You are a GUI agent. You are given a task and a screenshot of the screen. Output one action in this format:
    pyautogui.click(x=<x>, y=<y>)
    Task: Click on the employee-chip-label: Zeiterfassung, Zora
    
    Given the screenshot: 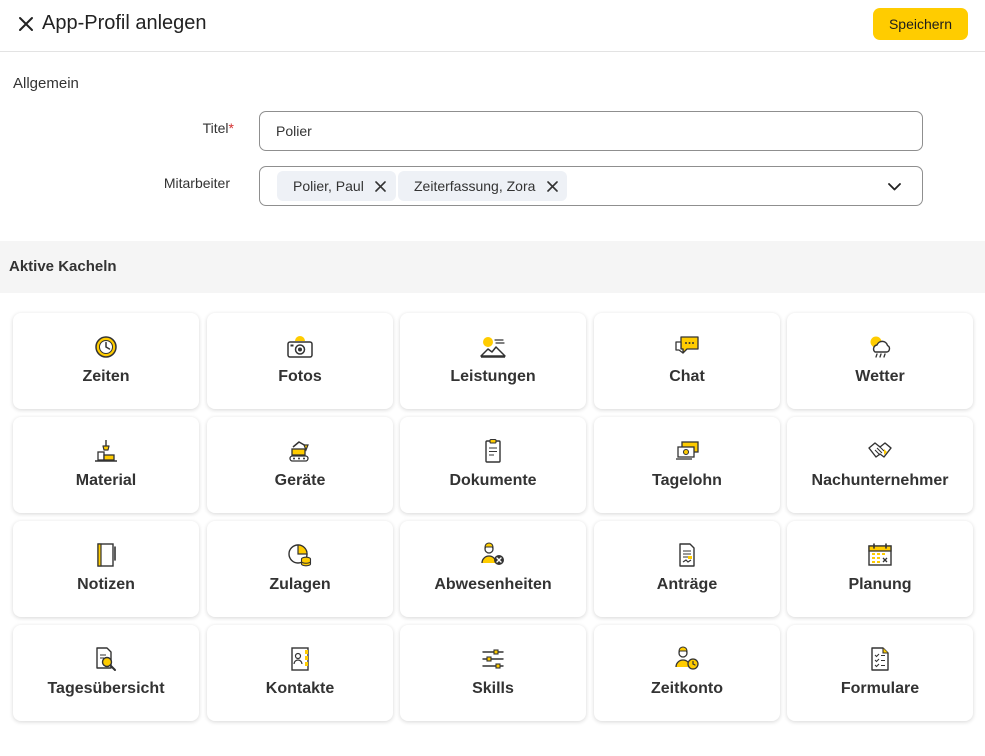 What is the action you would take?
    pyautogui.click(x=475, y=186)
    